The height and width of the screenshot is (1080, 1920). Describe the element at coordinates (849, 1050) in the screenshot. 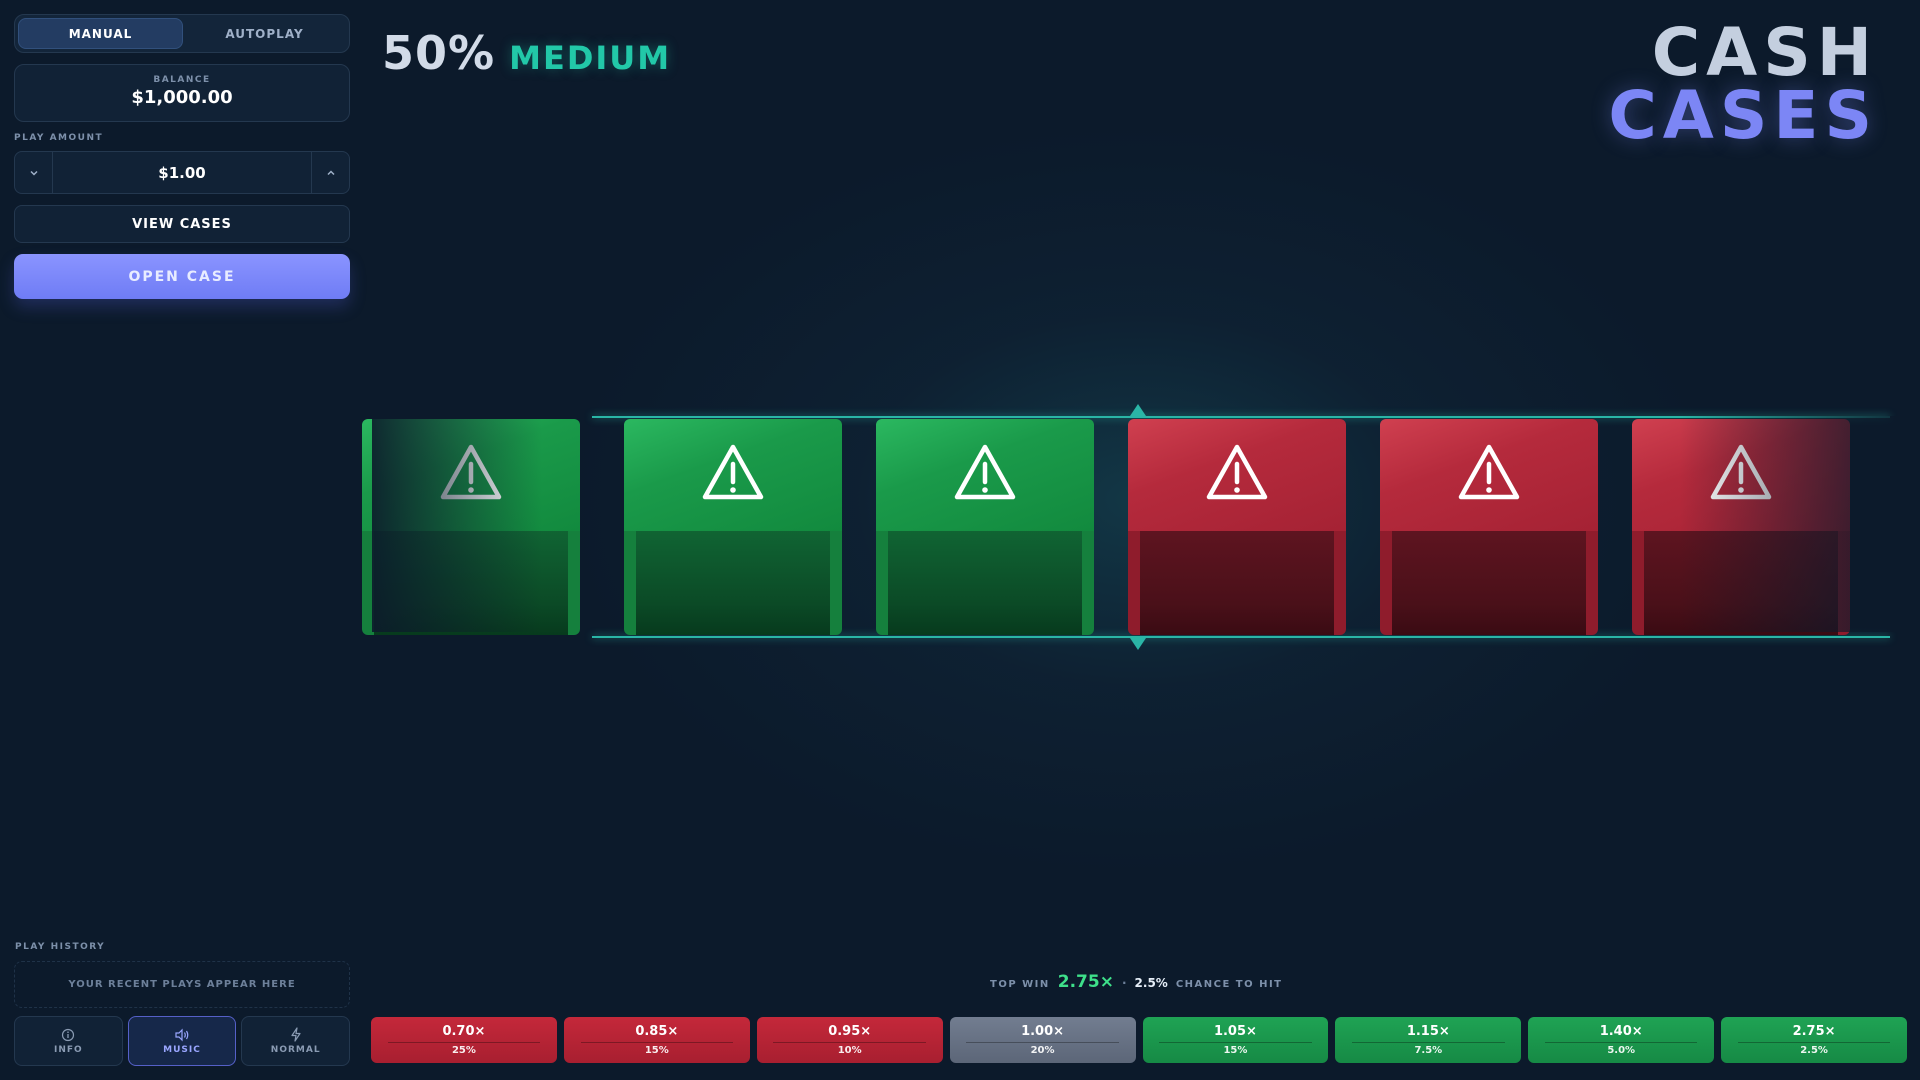

I see `payout-chance: 10%` at that location.